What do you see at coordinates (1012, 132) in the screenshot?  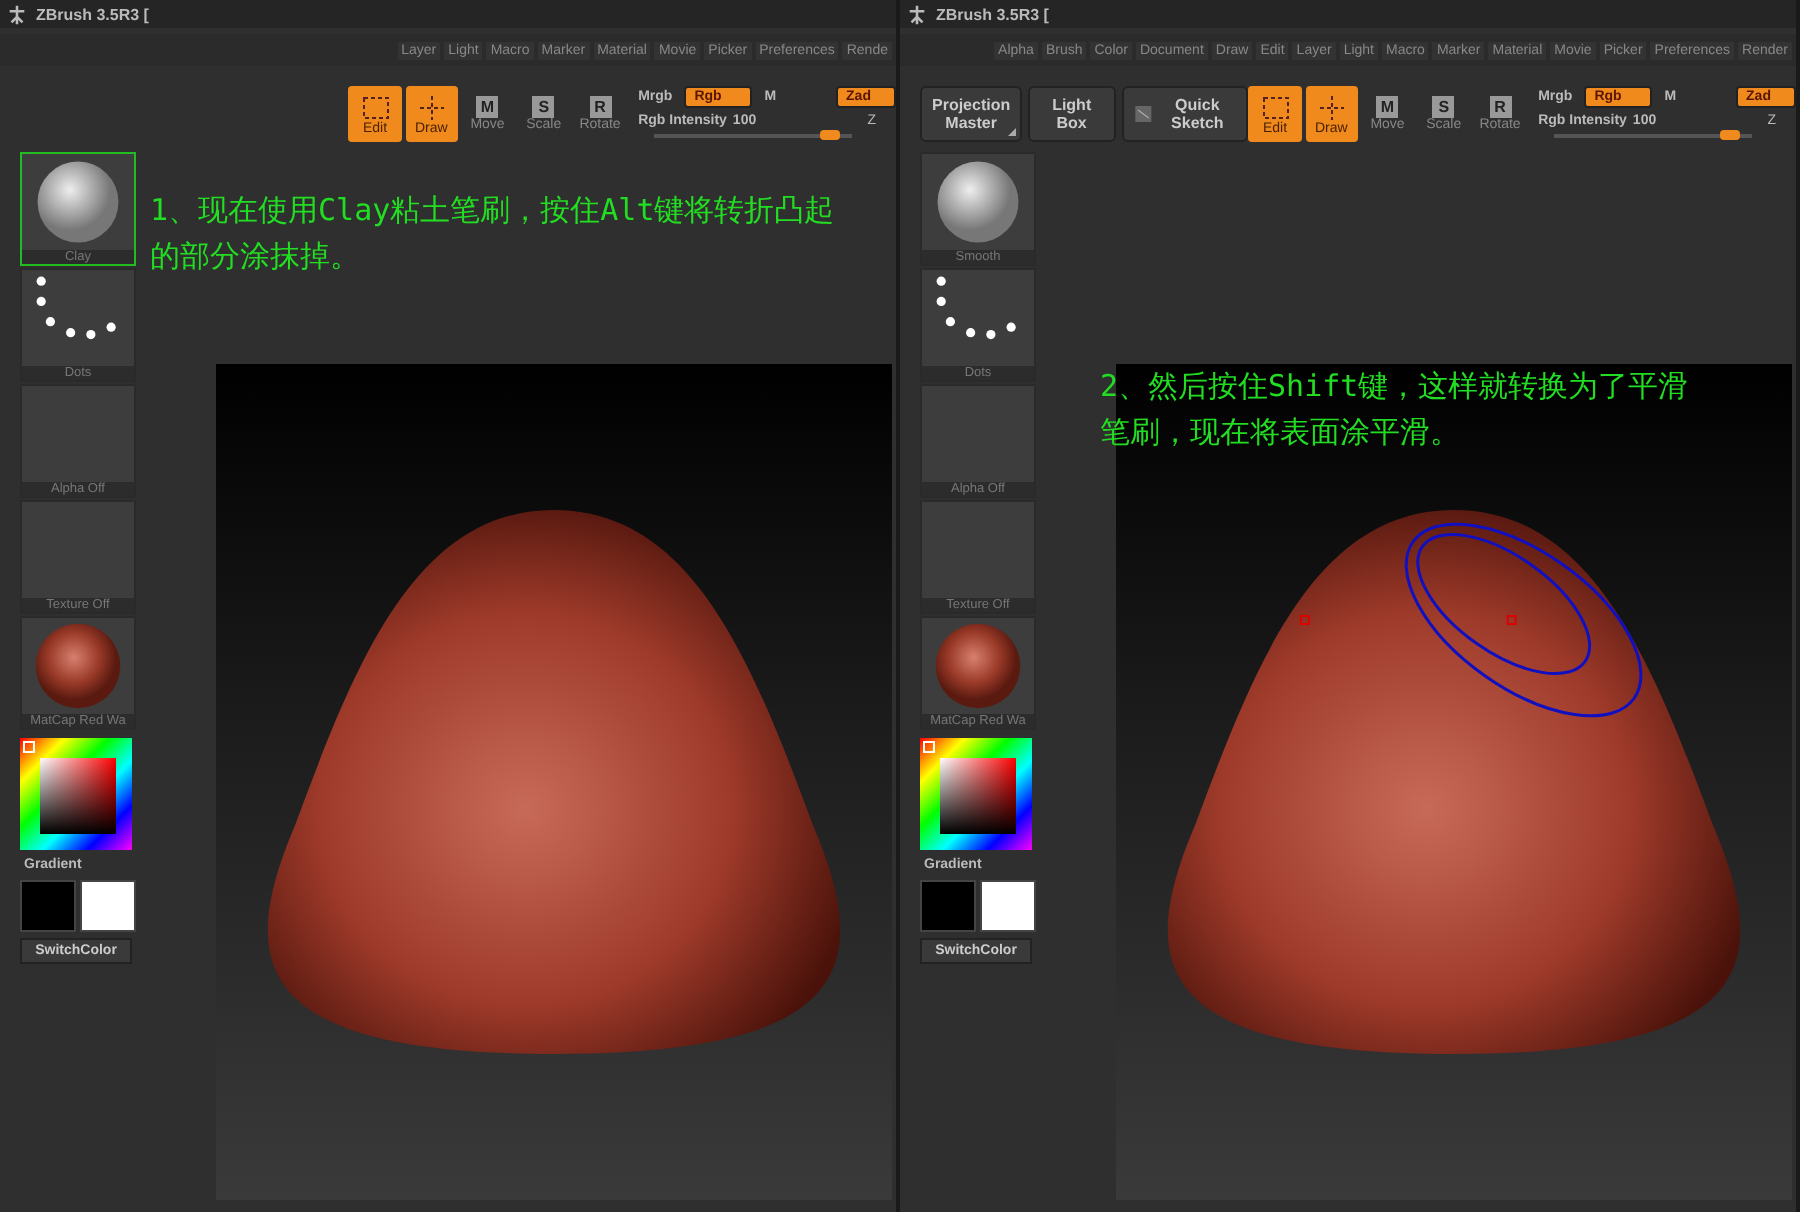 I see `corner-icon` at bounding box center [1012, 132].